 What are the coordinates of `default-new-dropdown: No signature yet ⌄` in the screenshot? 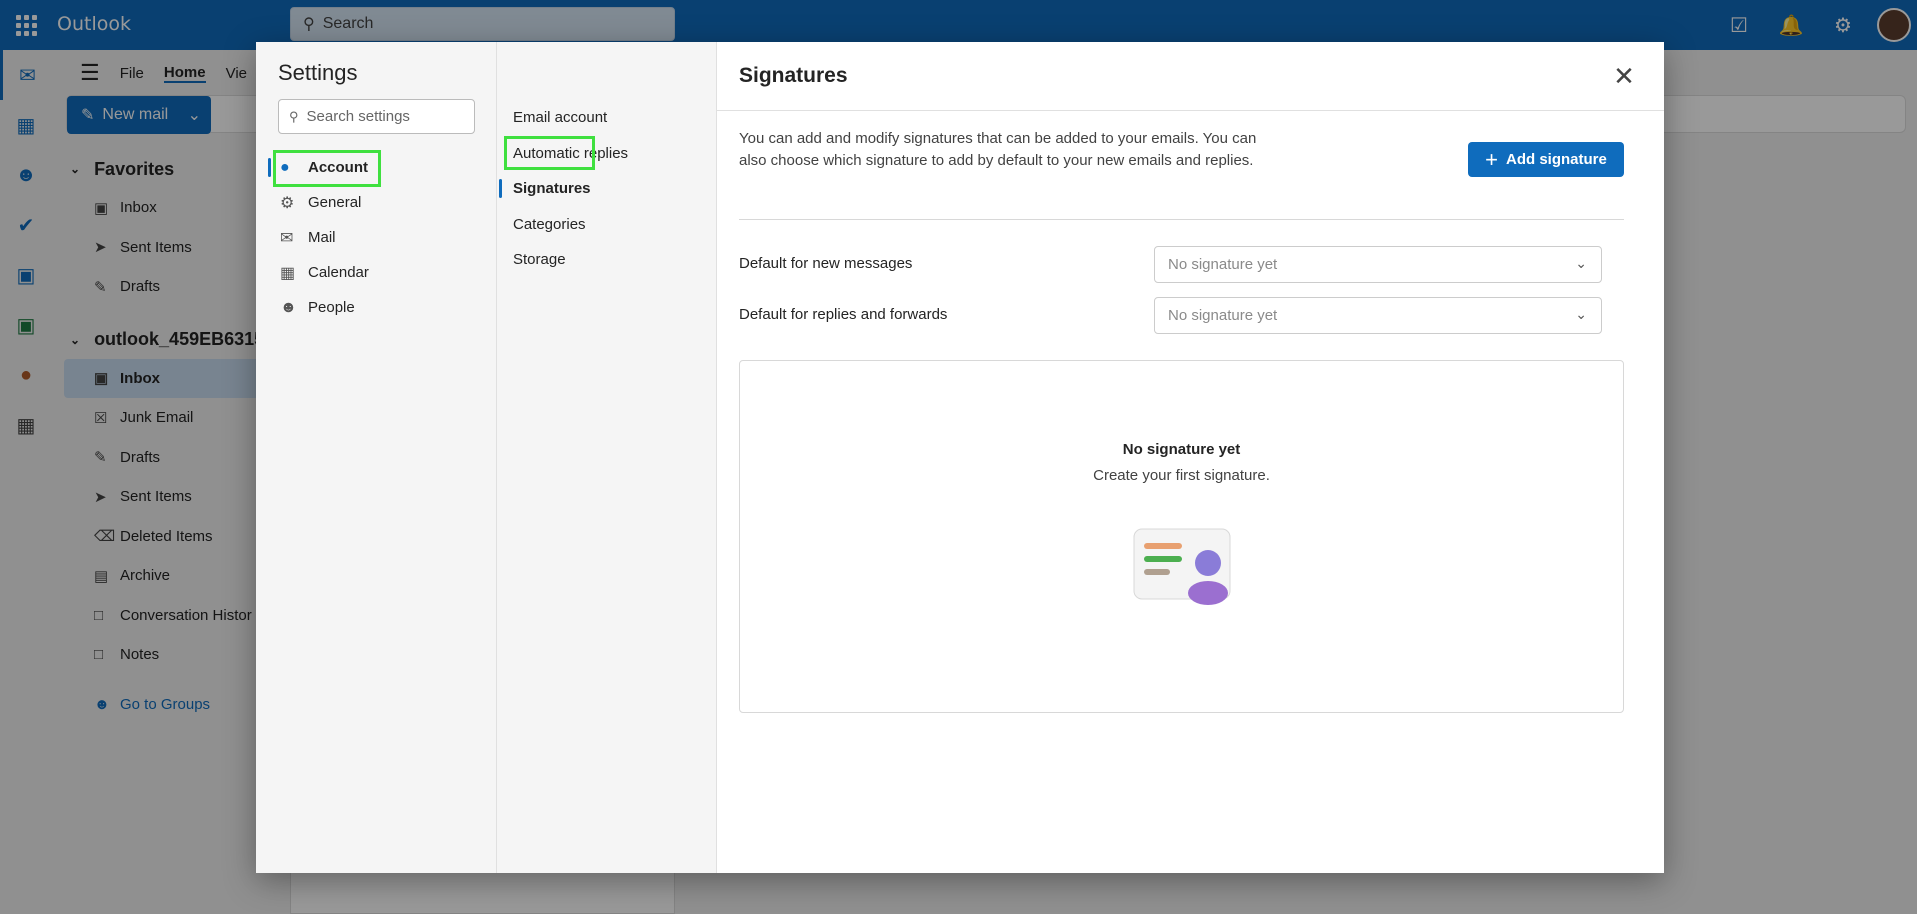 It's located at (1378, 264).